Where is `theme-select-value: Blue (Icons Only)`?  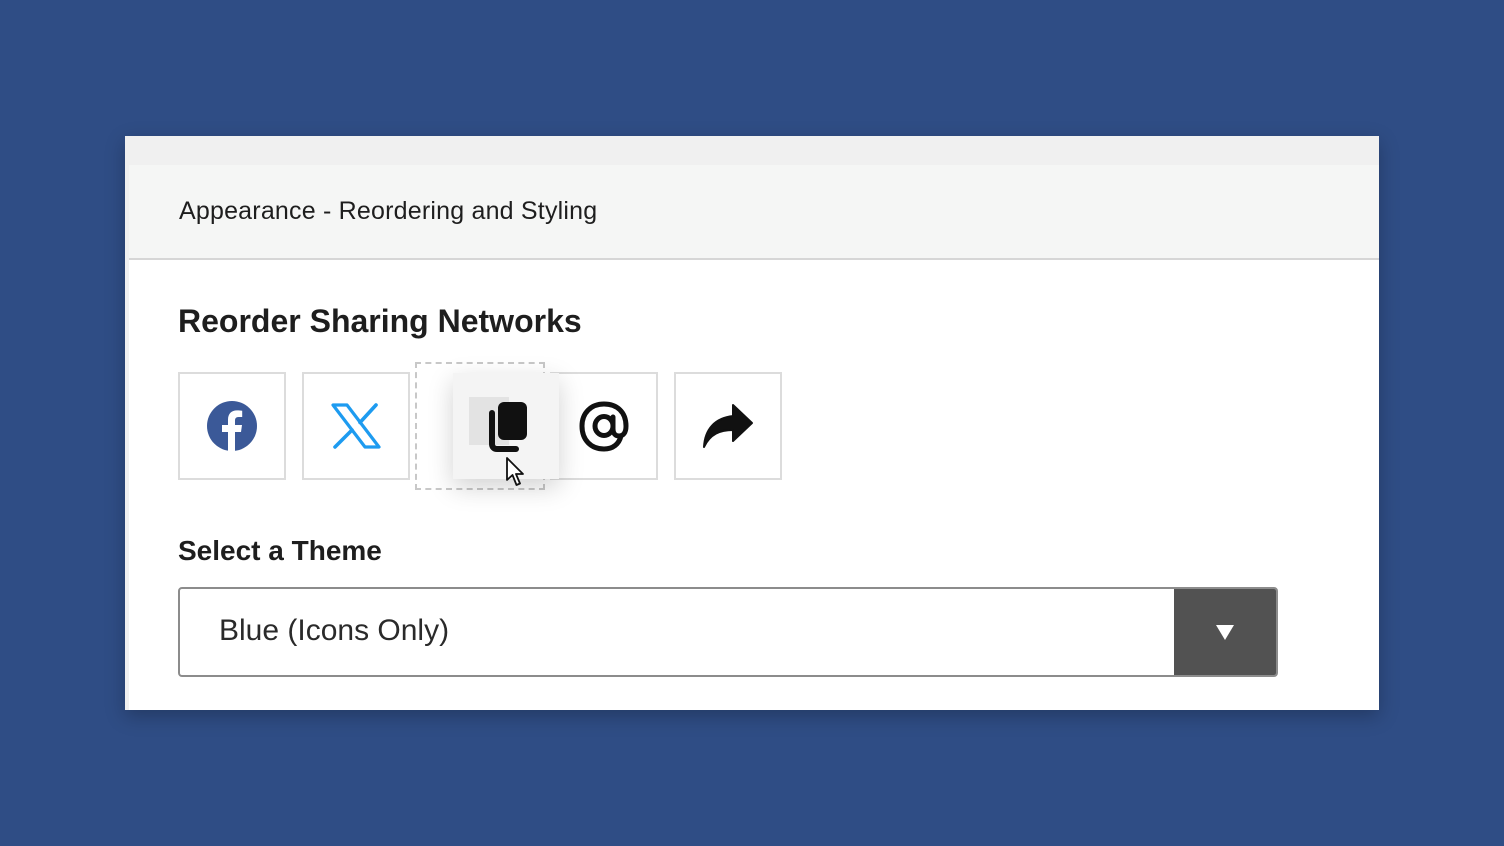
theme-select-value: Blue (Icons Only) is located at coordinates (334, 630).